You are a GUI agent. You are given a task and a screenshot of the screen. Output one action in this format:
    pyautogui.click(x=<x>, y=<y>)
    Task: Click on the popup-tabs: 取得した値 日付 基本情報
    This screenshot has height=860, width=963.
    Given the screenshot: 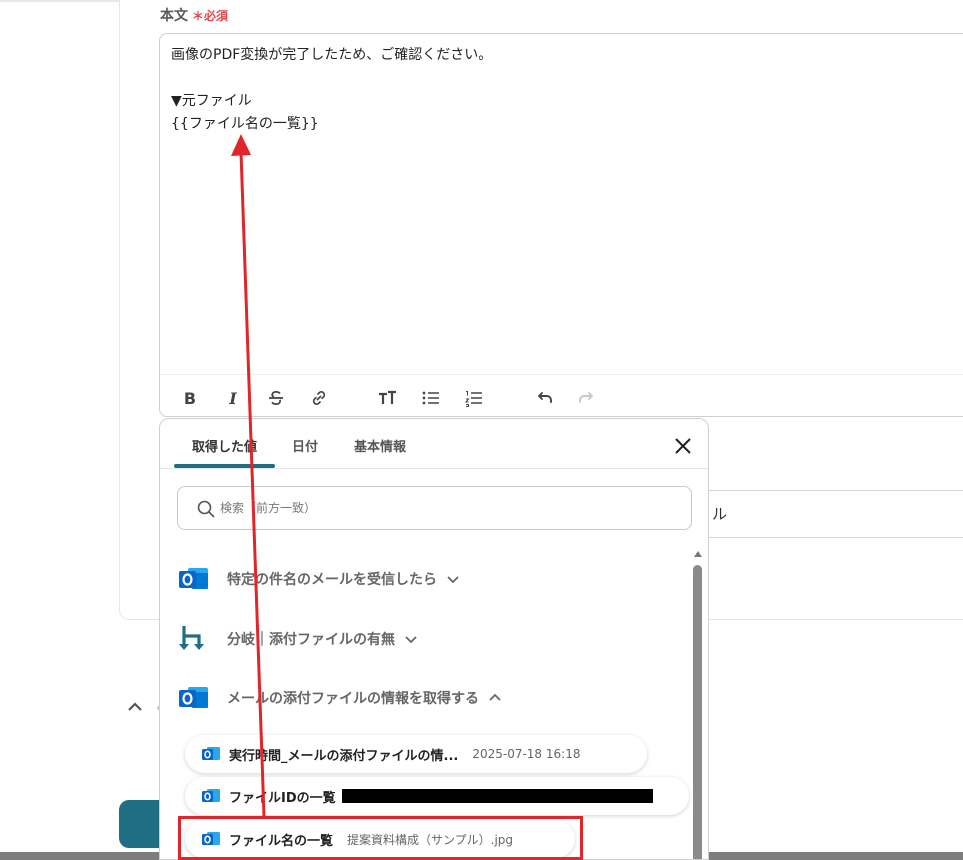 What is the action you would take?
    pyautogui.click(x=434, y=444)
    